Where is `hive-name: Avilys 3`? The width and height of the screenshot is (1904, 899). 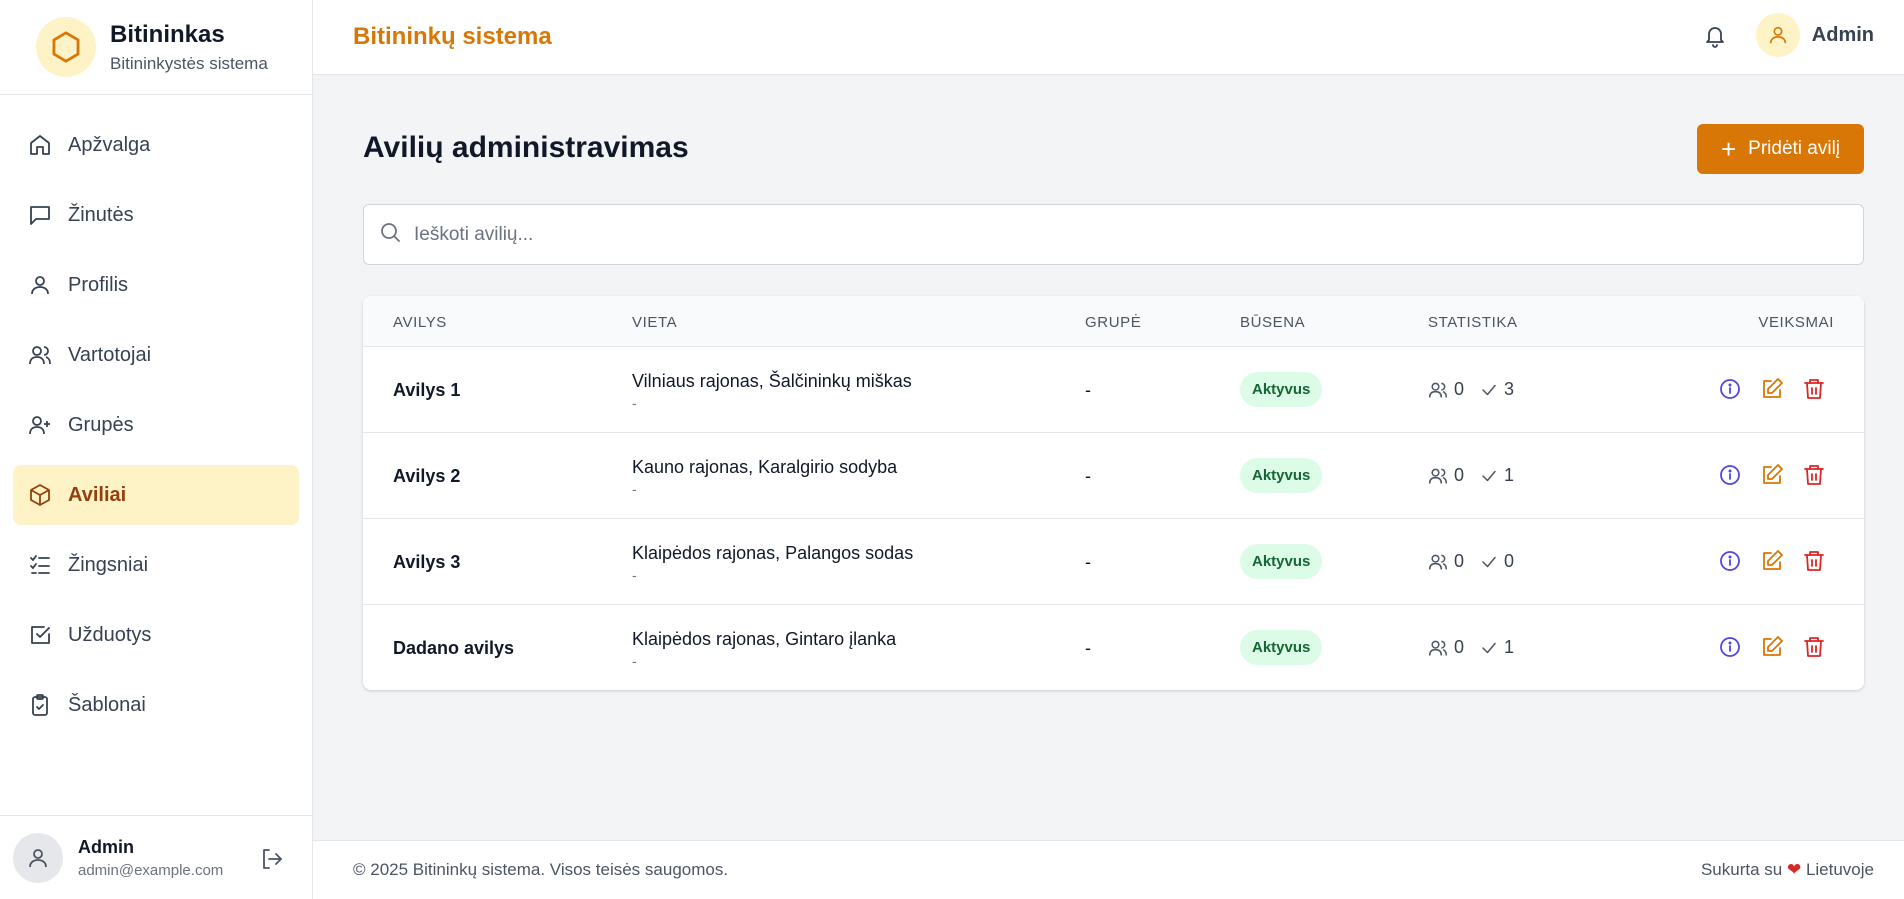
hive-name: Avilys 3 is located at coordinates (427, 562).